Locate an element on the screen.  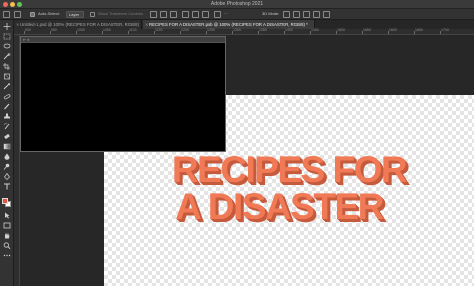
tools-panel is located at coordinates (7, 153).